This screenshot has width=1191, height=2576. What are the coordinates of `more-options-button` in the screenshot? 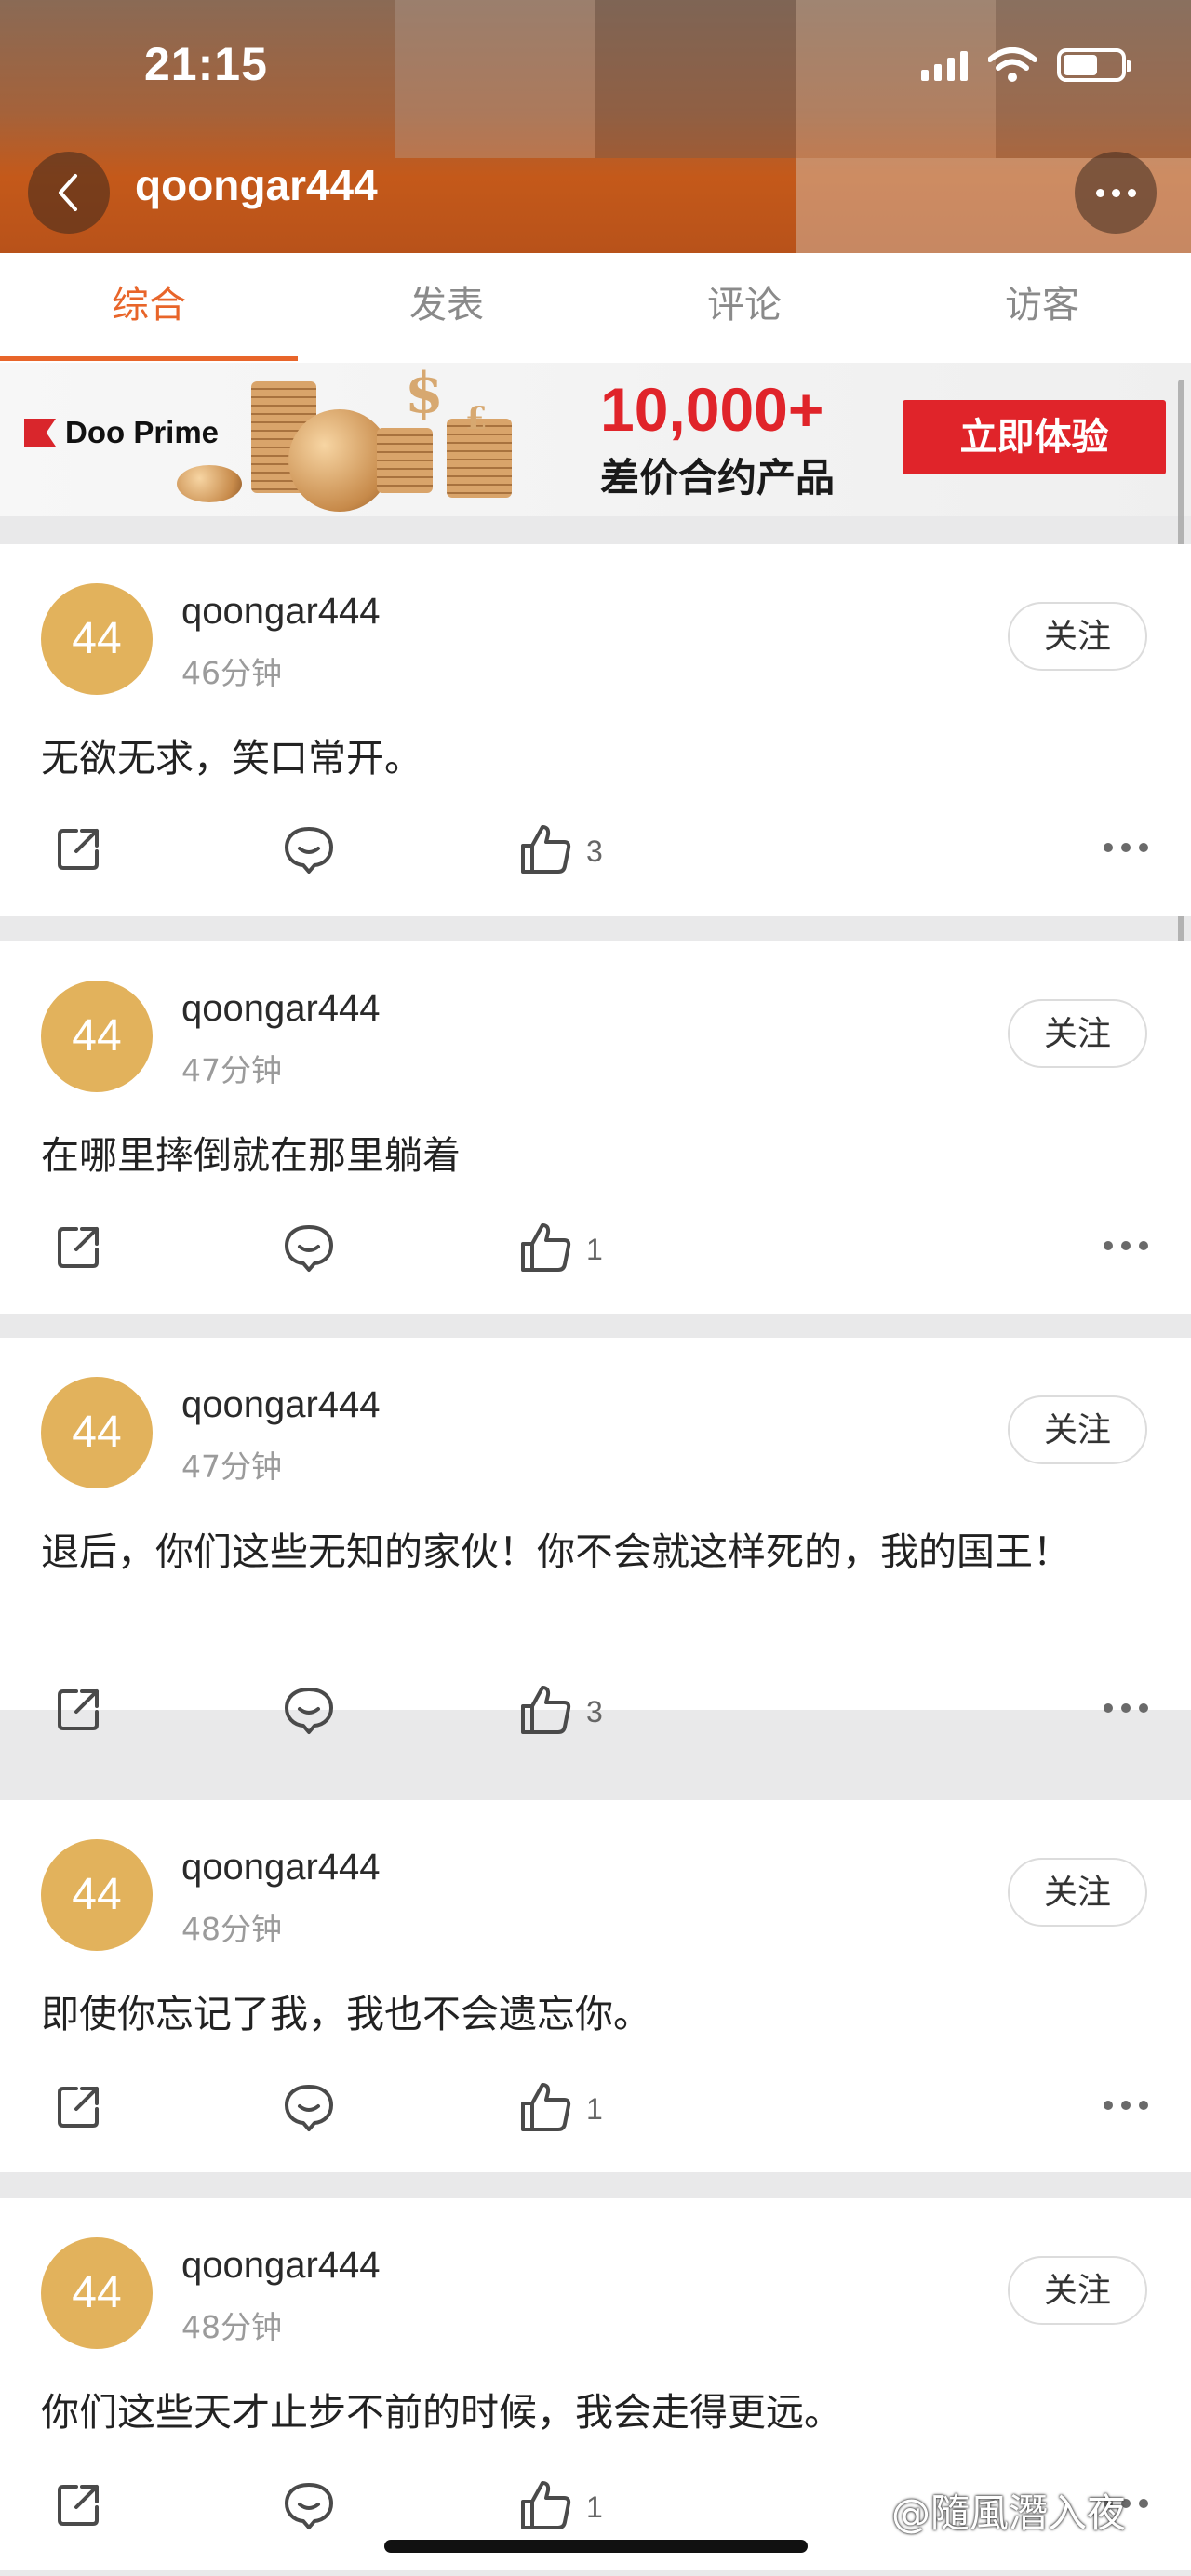 It's located at (1116, 193).